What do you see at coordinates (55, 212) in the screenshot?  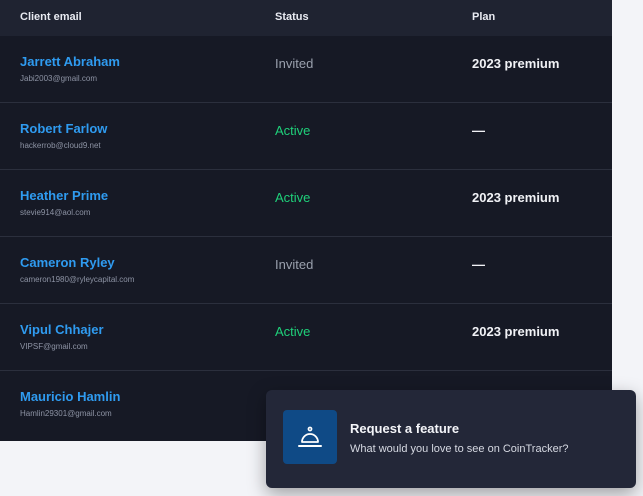 I see `client-email: stevie914@aol.com` at bounding box center [55, 212].